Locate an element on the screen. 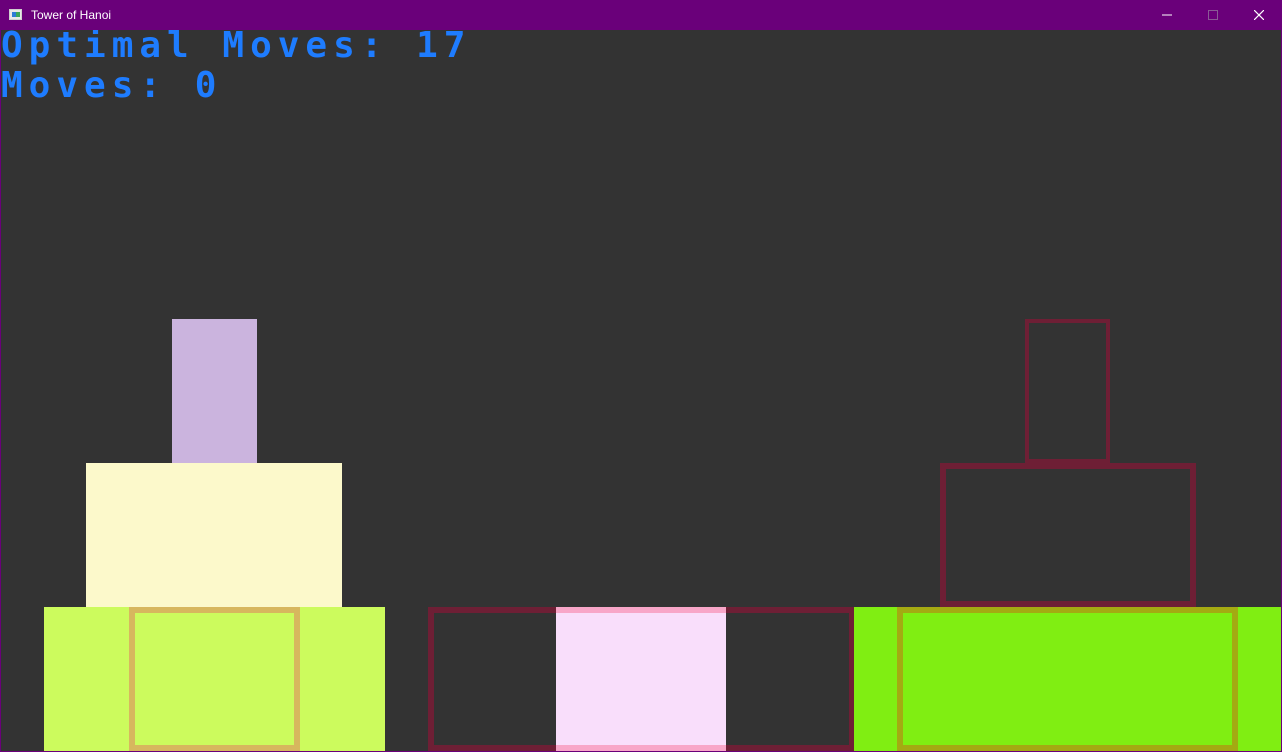 This screenshot has width=1282, height=752. close-icon is located at coordinates (1259, 15).